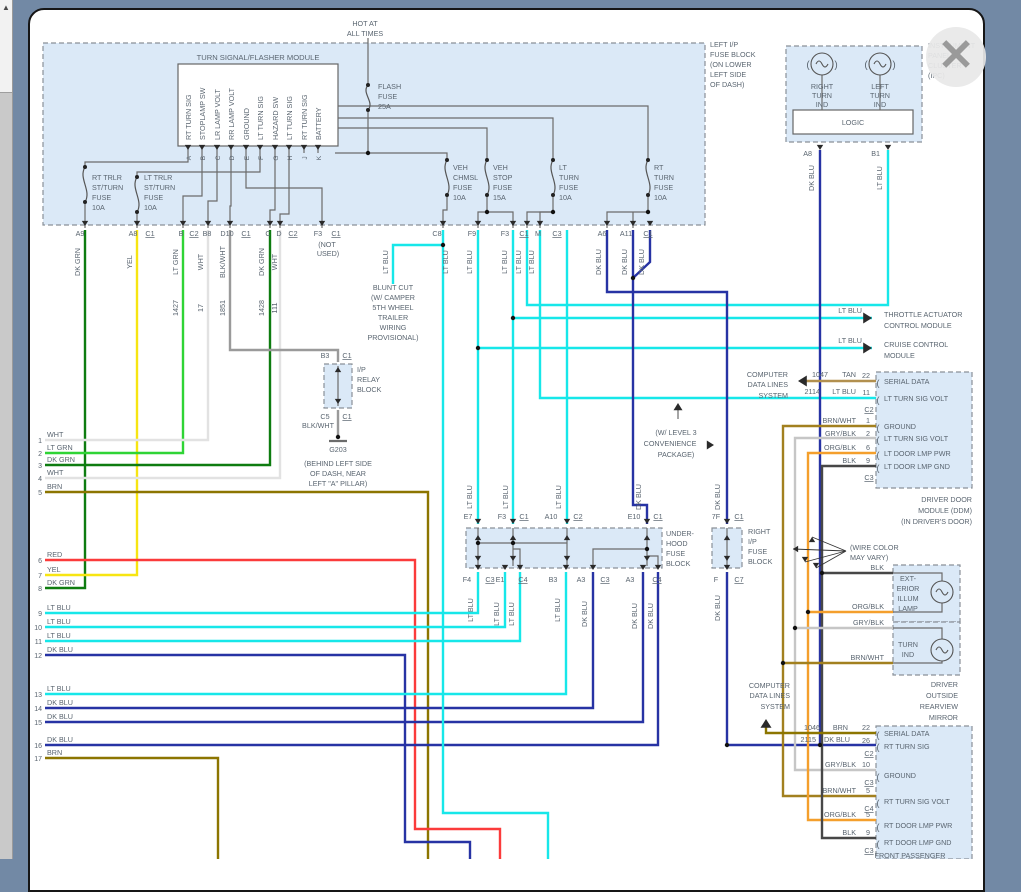  What do you see at coordinates (899, 355) in the screenshot?
I see `diagram-label: MODULE` at bounding box center [899, 355].